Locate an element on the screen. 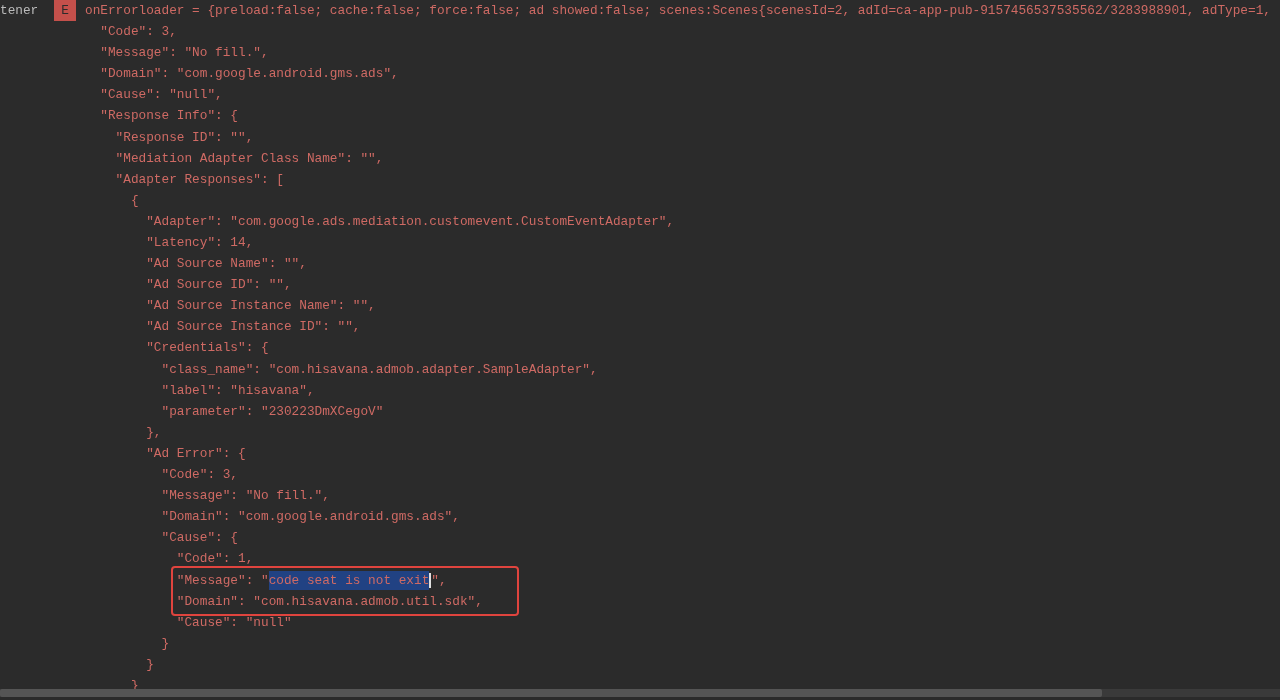 The height and width of the screenshot is (700, 1280). code-text: "Cause": "null" is located at coordinates (233, 622).